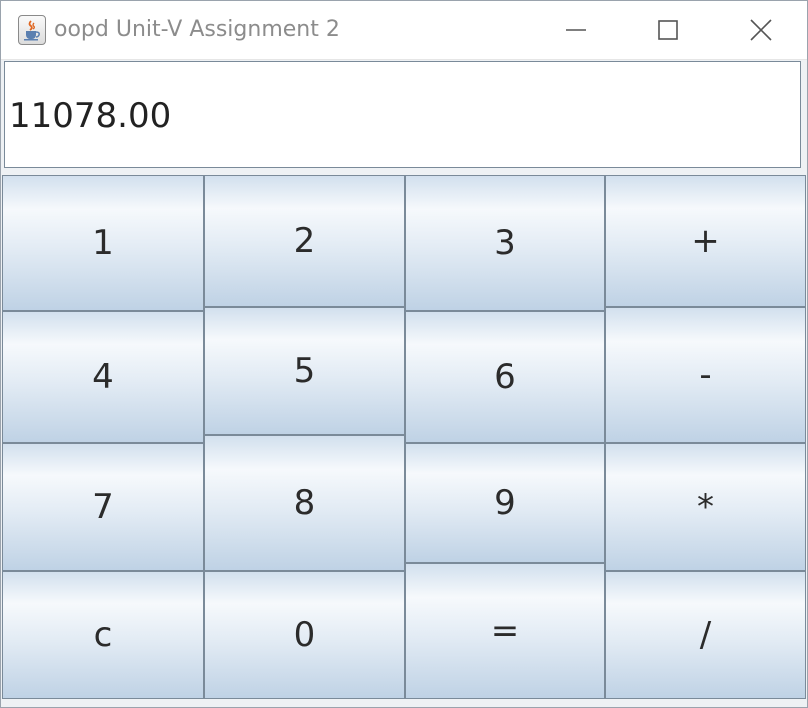  What do you see at coordinates (197, 29) in the screenshot?
I see `window-title: oopd Unit-V Assignment 2` at bounding box center [197, 29].